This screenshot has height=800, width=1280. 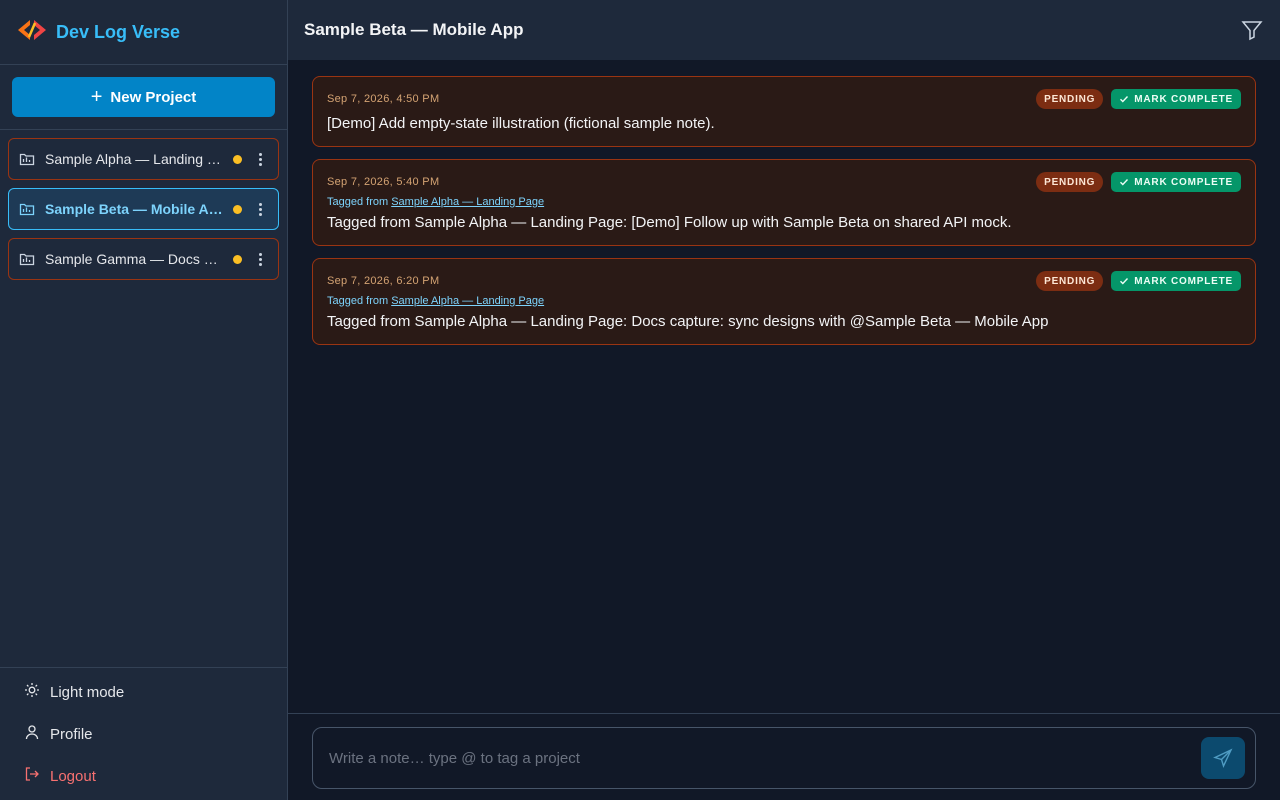 I want to click on project-item-beta: Sample Beta — Mobile App, so click(x=143, y=209).